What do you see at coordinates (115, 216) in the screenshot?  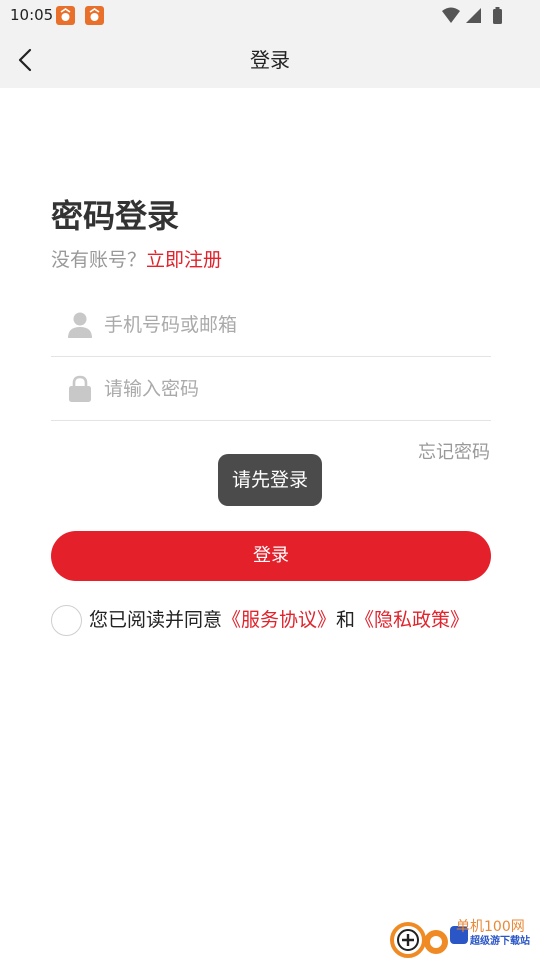 I see `login-heading: 密码登录` at bounding box center [115, 216].